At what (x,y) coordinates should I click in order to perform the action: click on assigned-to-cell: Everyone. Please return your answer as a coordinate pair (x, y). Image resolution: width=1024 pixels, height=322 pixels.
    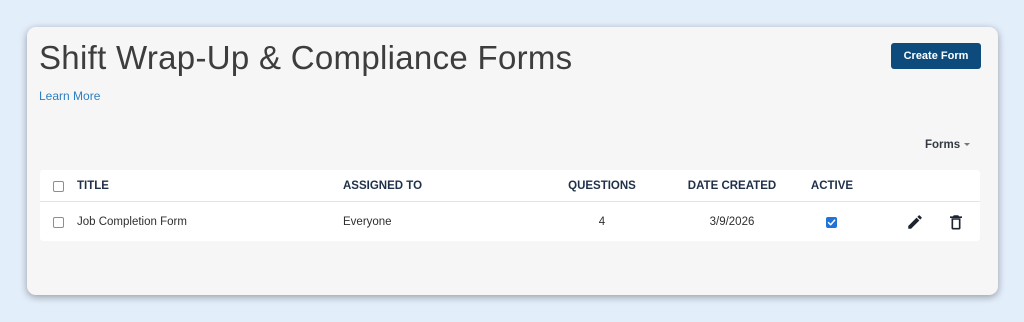
    Looking at the image, I should click on (367, 222).